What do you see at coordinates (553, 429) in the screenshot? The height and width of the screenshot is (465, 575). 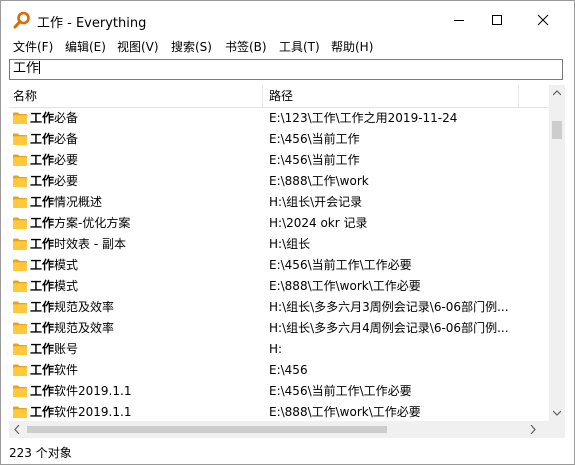 I see `scrollbar-corner` at bounding box center [553, 429].